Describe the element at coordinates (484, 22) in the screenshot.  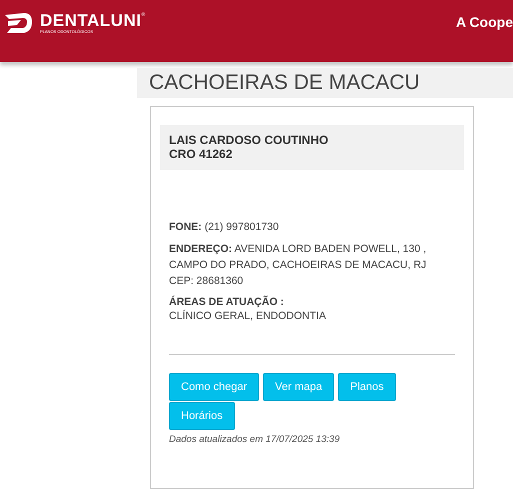
I see `nav-link: A Coope` at that location.